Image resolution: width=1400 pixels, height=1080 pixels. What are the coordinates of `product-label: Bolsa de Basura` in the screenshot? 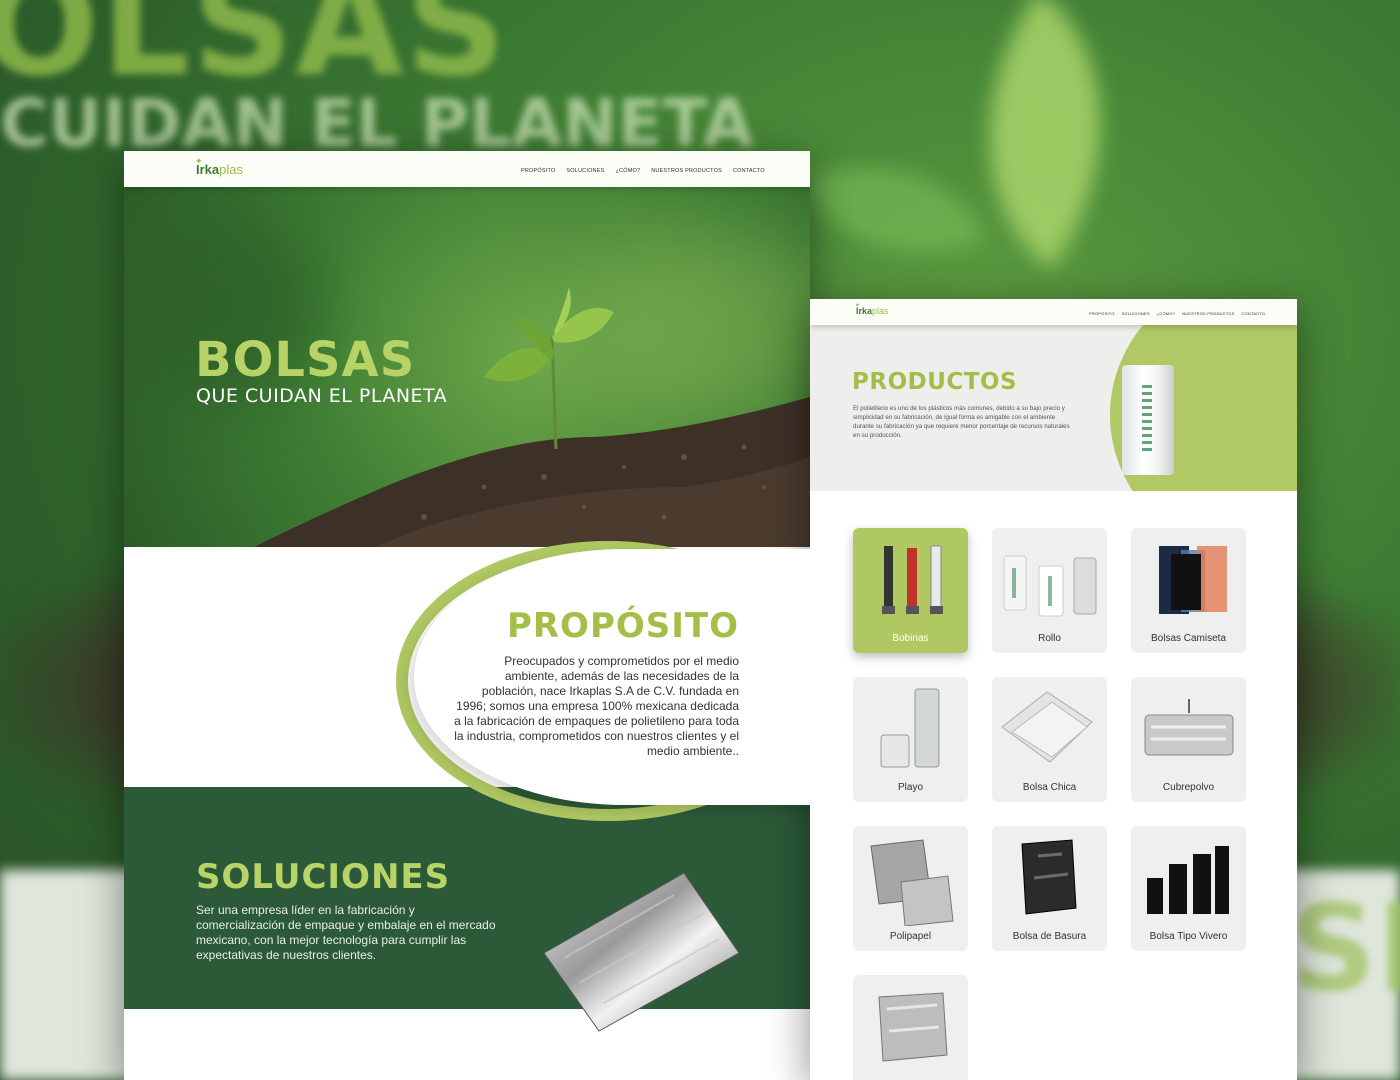 It's located at (1049, 936).